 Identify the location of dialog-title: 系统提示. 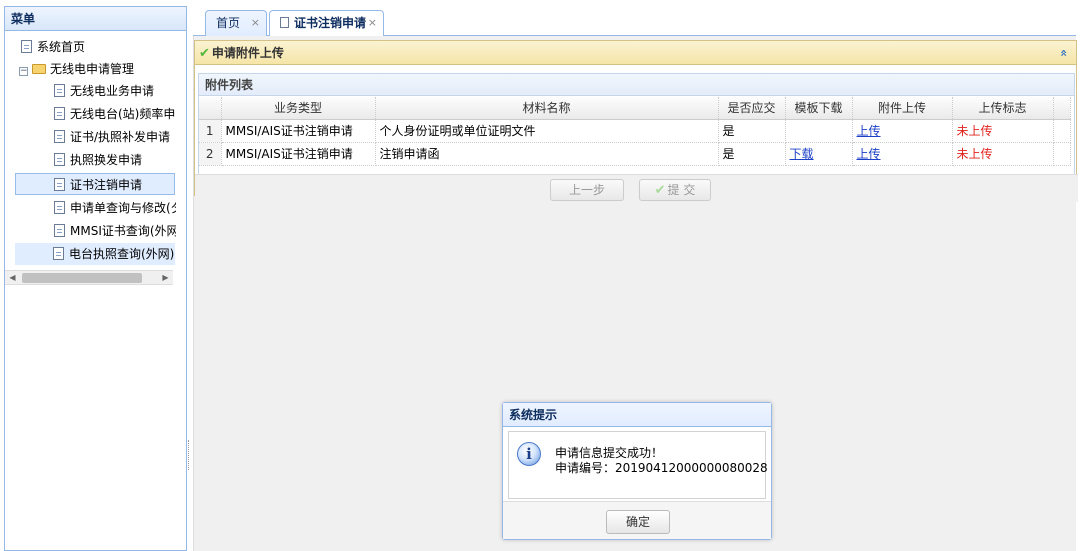
(637, 415).